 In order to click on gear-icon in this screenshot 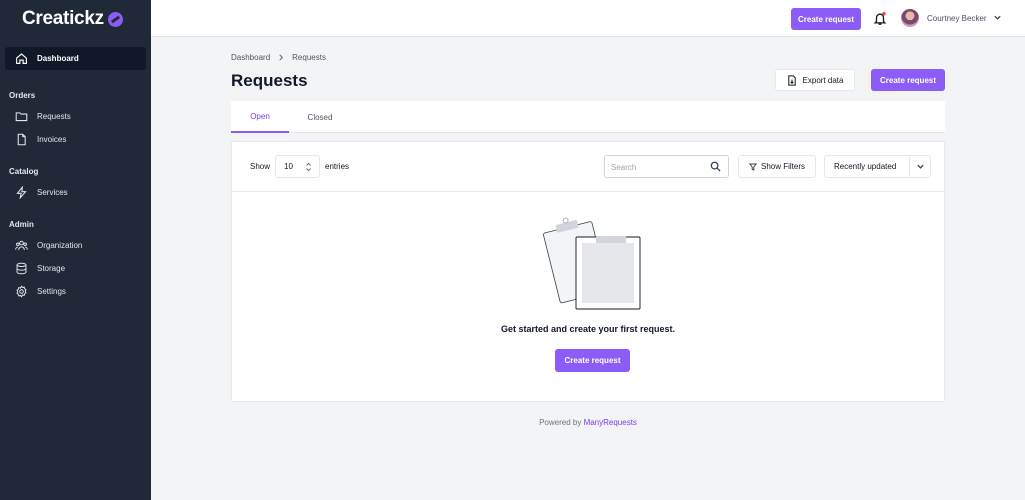, I will do `click(21, 291)`.